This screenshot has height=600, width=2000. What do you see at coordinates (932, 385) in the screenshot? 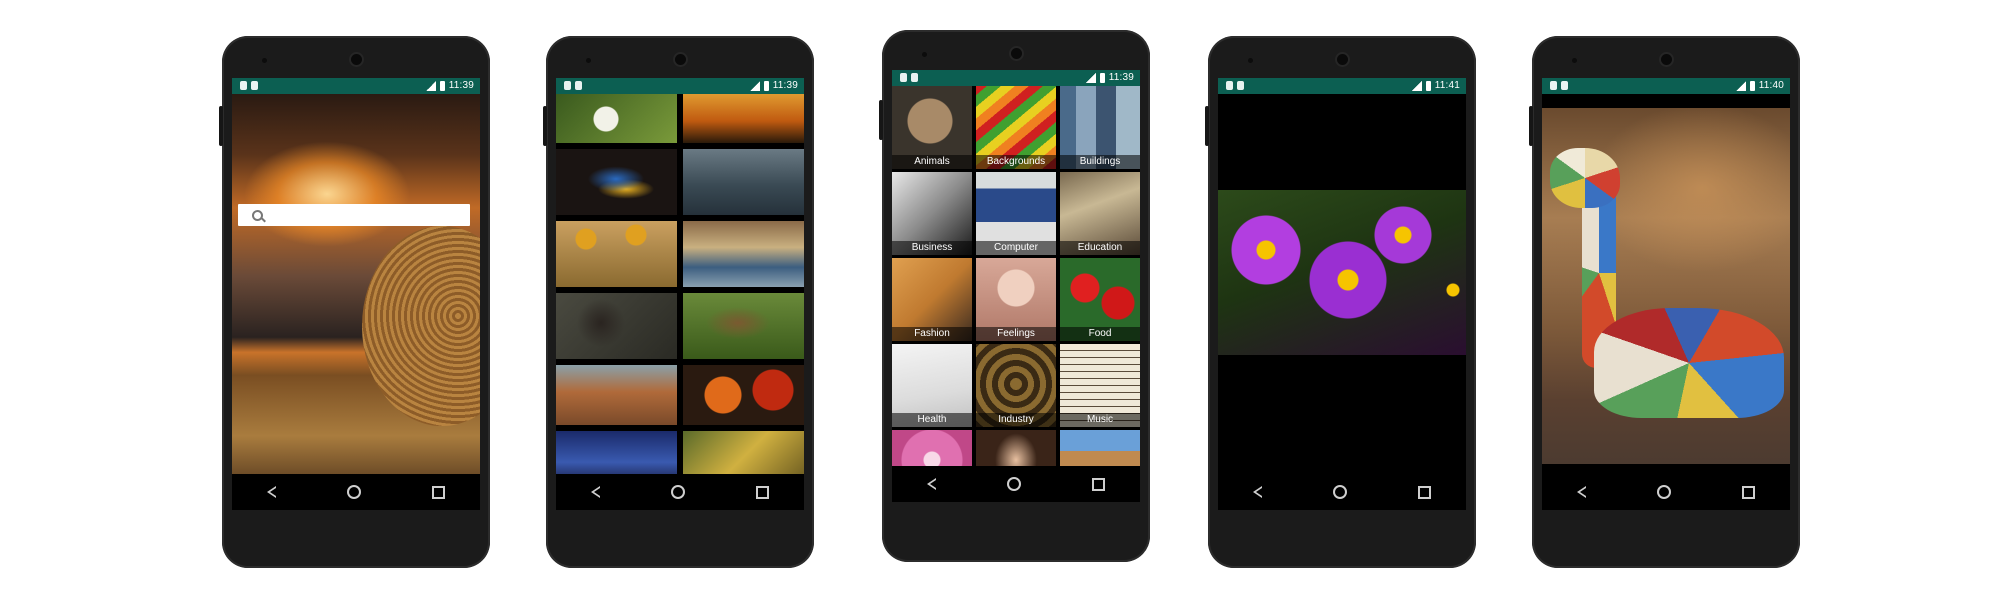
I see `category-health: Health` at bounding box center [932, 385].